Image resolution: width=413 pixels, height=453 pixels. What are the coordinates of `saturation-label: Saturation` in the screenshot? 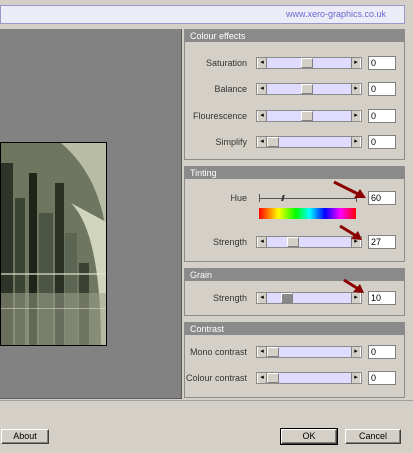 It's located at (226, 63).